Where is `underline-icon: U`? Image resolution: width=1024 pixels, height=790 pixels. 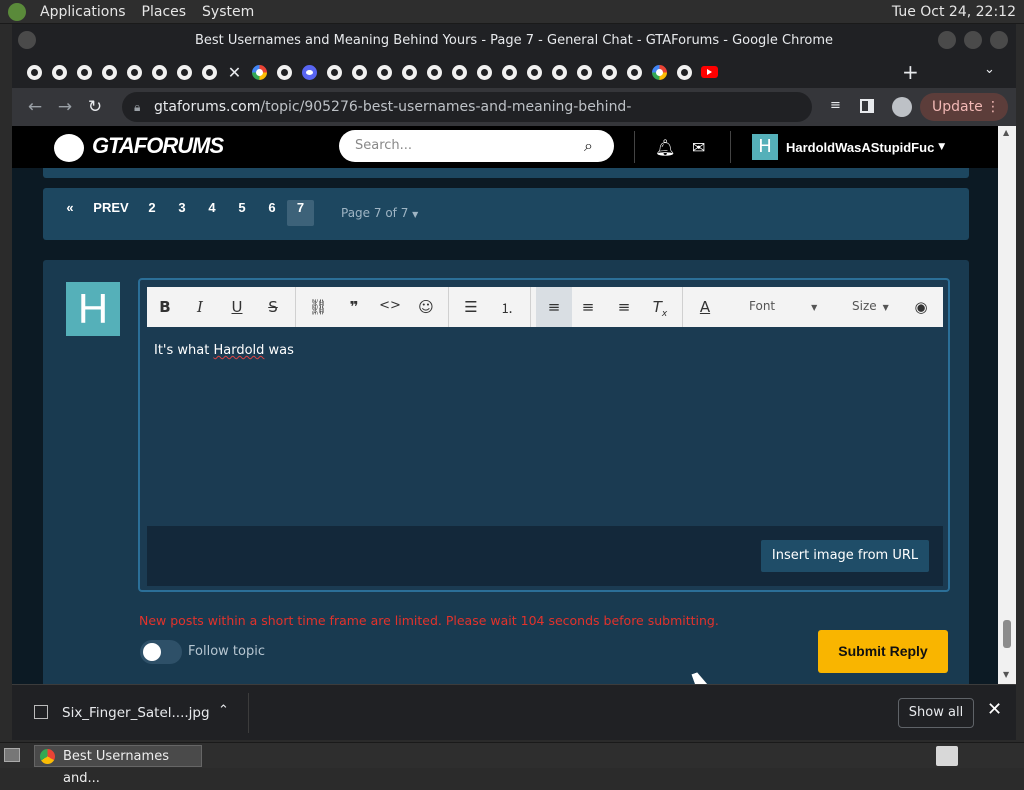 underline-icon: U is located at coordinates (237, 308).